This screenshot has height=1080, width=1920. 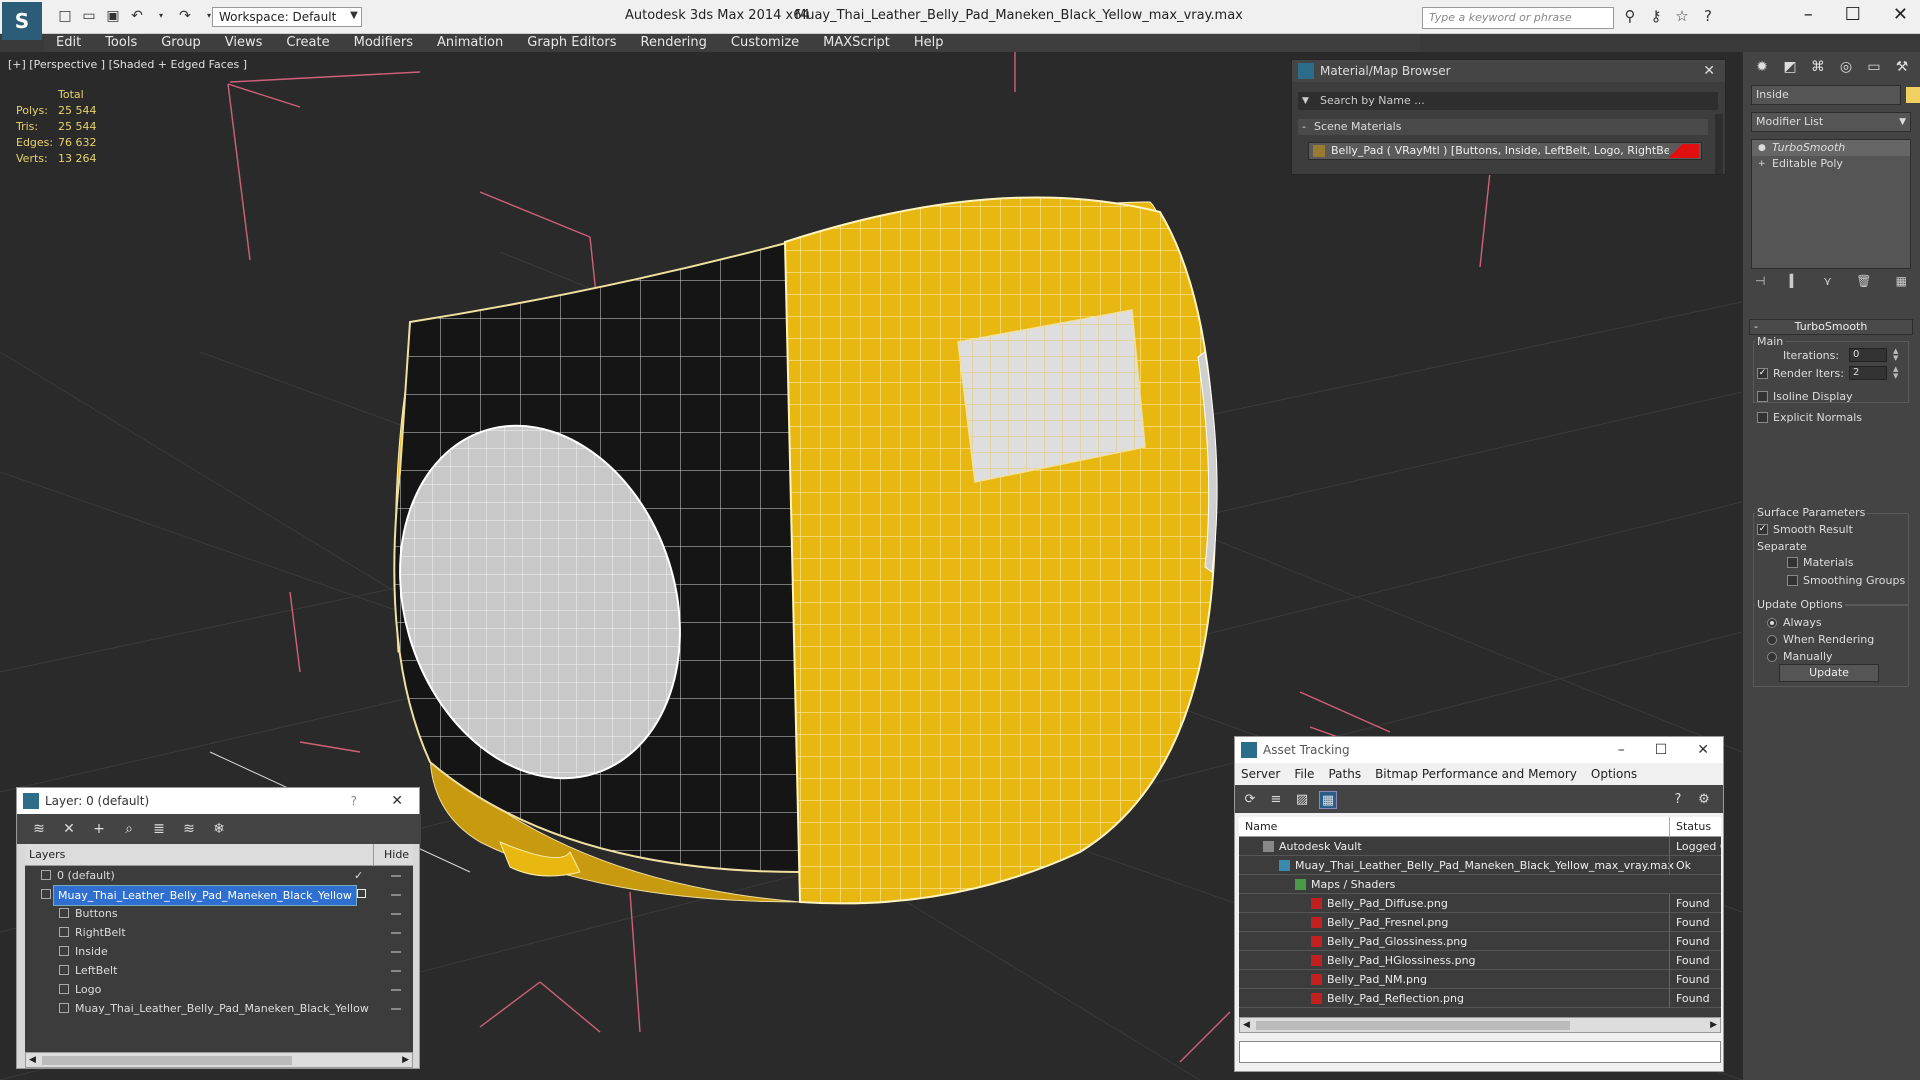 I want to click on menu-options: Options, so click(x=1614, y=774).